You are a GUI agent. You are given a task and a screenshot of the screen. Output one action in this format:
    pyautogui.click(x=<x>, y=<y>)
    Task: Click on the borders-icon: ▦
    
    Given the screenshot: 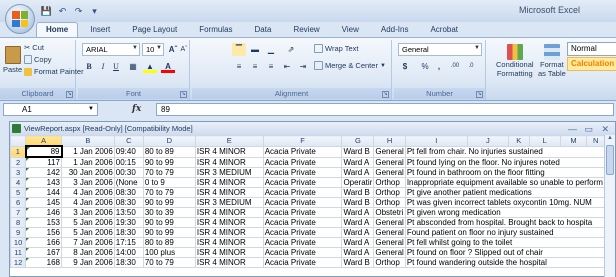 What is the action you would take?
    pyautogui.click(x=133, y=66)
    